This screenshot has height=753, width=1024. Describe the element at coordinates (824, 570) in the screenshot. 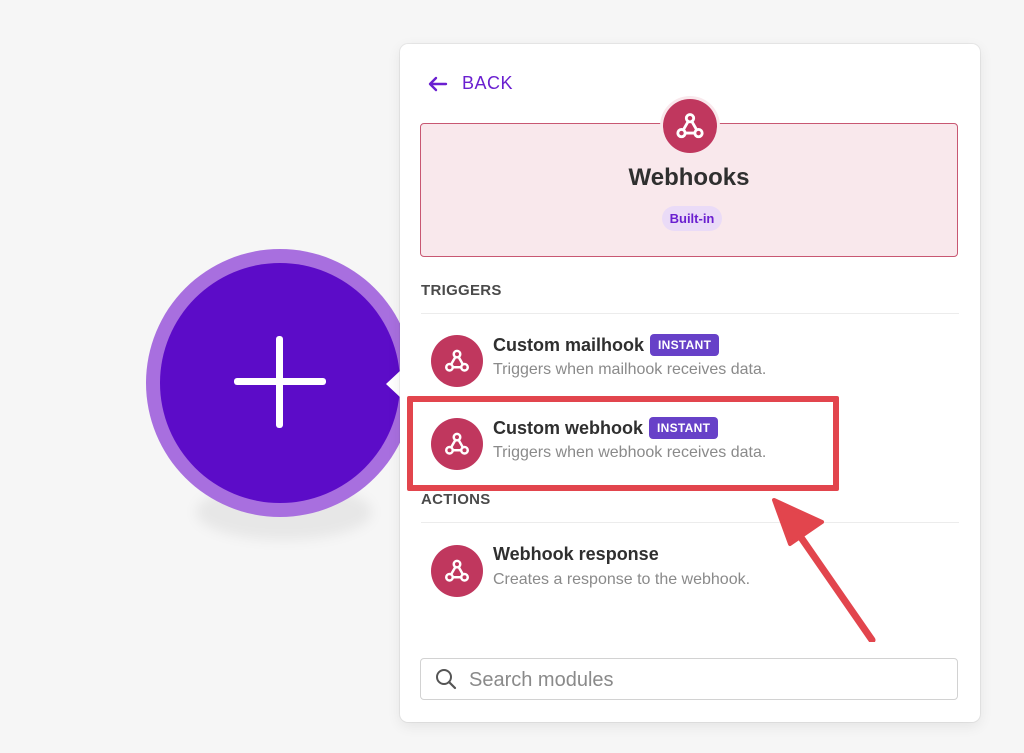

I see `annotation-arrow` at that location.